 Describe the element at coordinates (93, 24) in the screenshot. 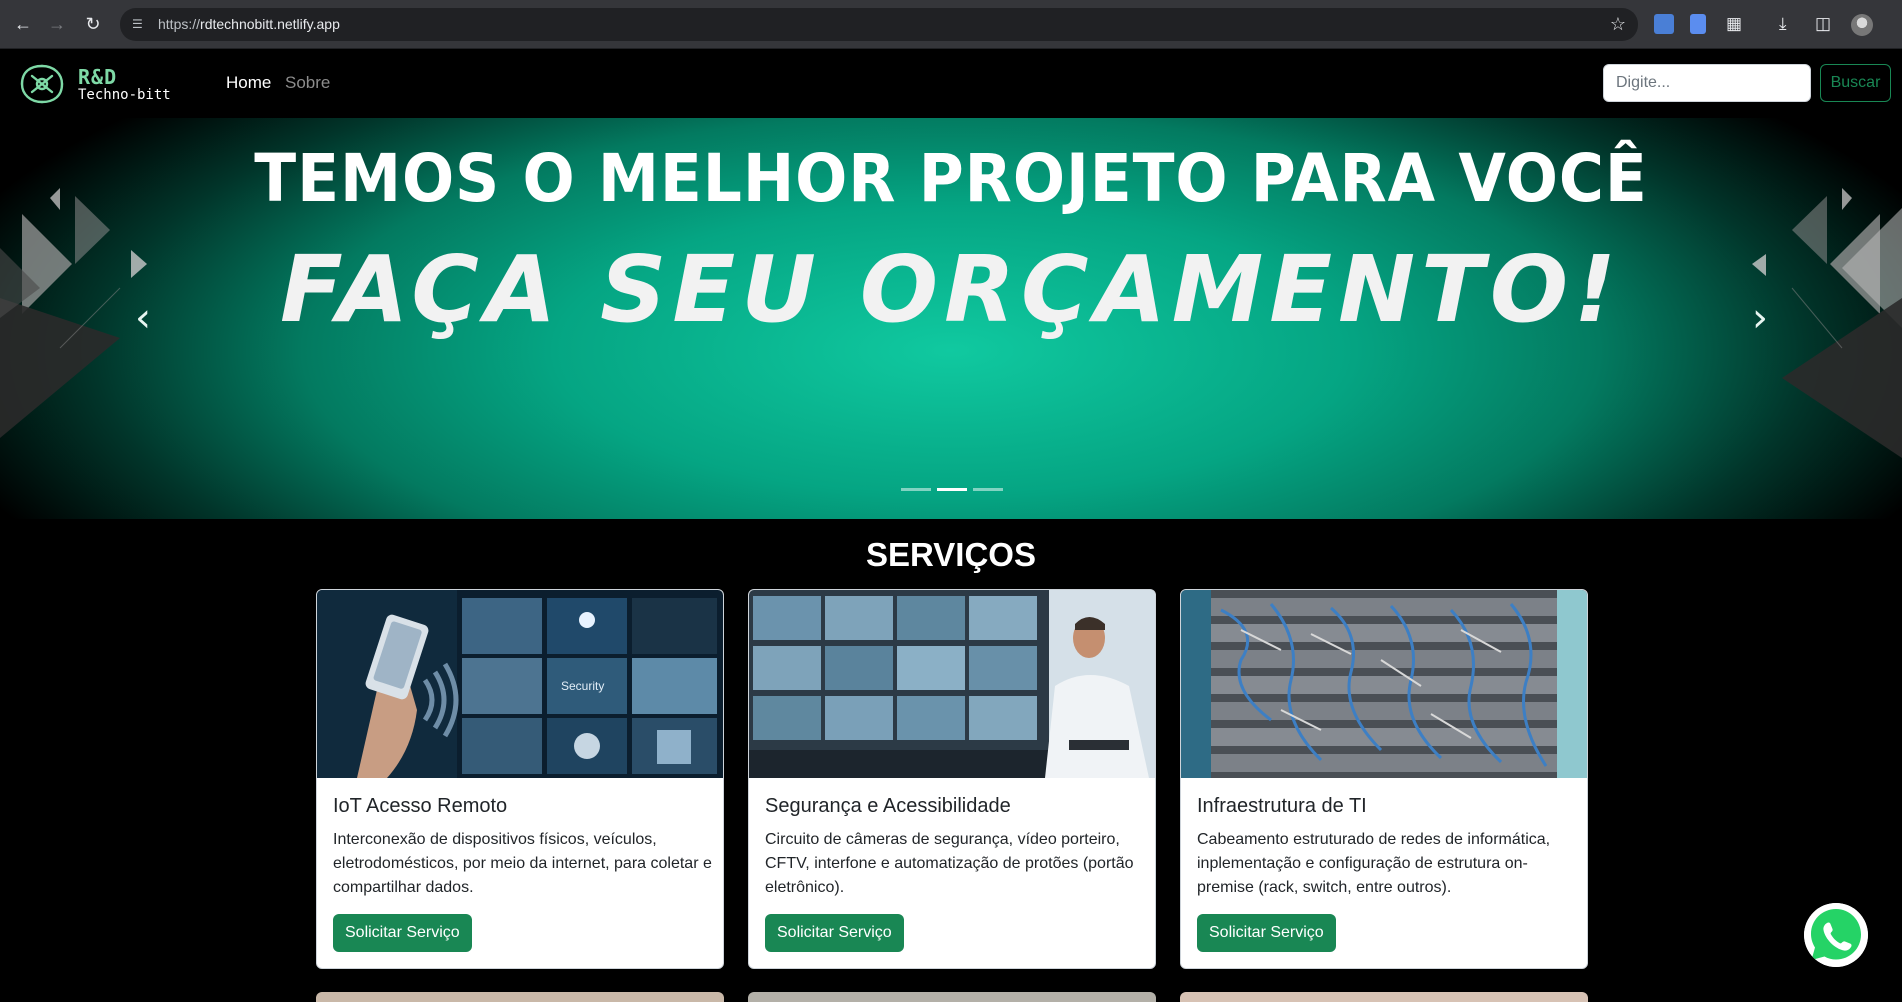

I see `reload-icon: ↻` at that location.